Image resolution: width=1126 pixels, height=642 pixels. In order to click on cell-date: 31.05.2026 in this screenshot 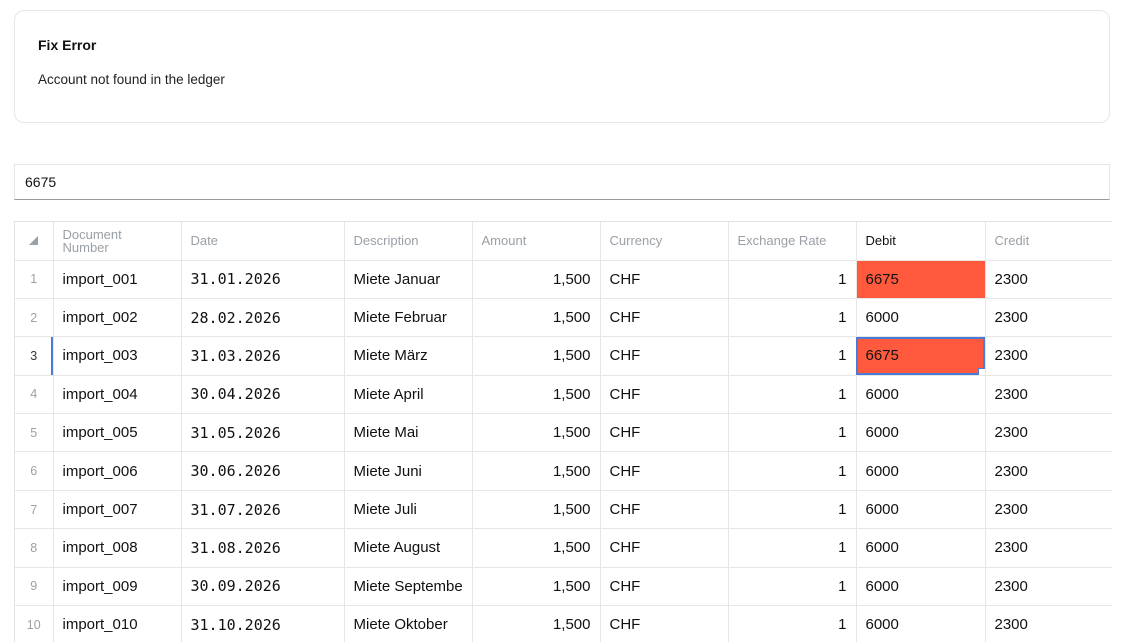, I will do `click(263, 433)`.